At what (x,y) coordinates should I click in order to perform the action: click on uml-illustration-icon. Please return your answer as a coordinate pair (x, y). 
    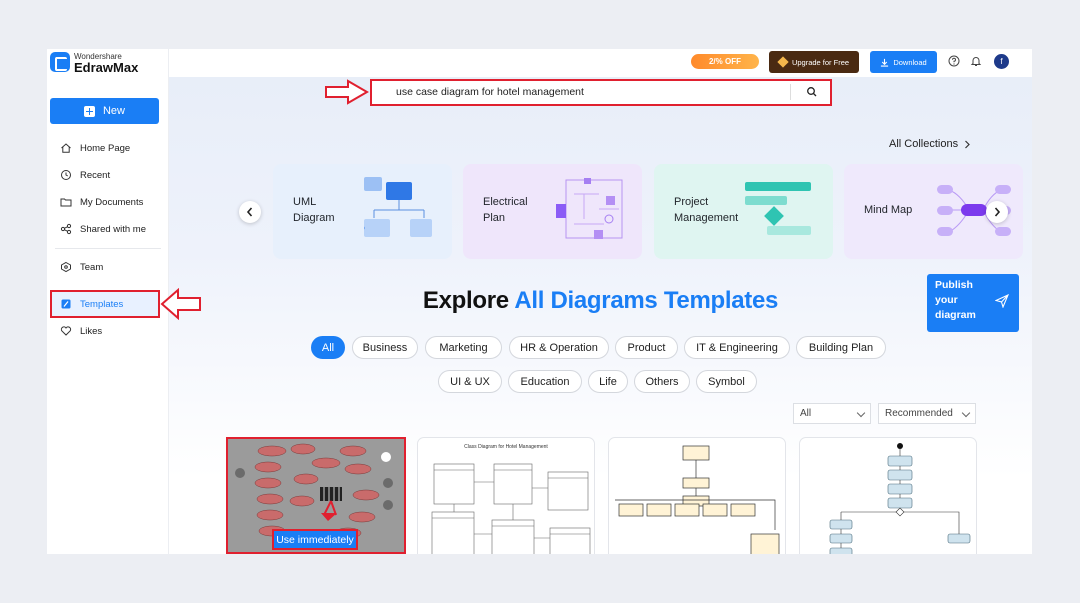
    Looking at the image, I should click on (398, 207).